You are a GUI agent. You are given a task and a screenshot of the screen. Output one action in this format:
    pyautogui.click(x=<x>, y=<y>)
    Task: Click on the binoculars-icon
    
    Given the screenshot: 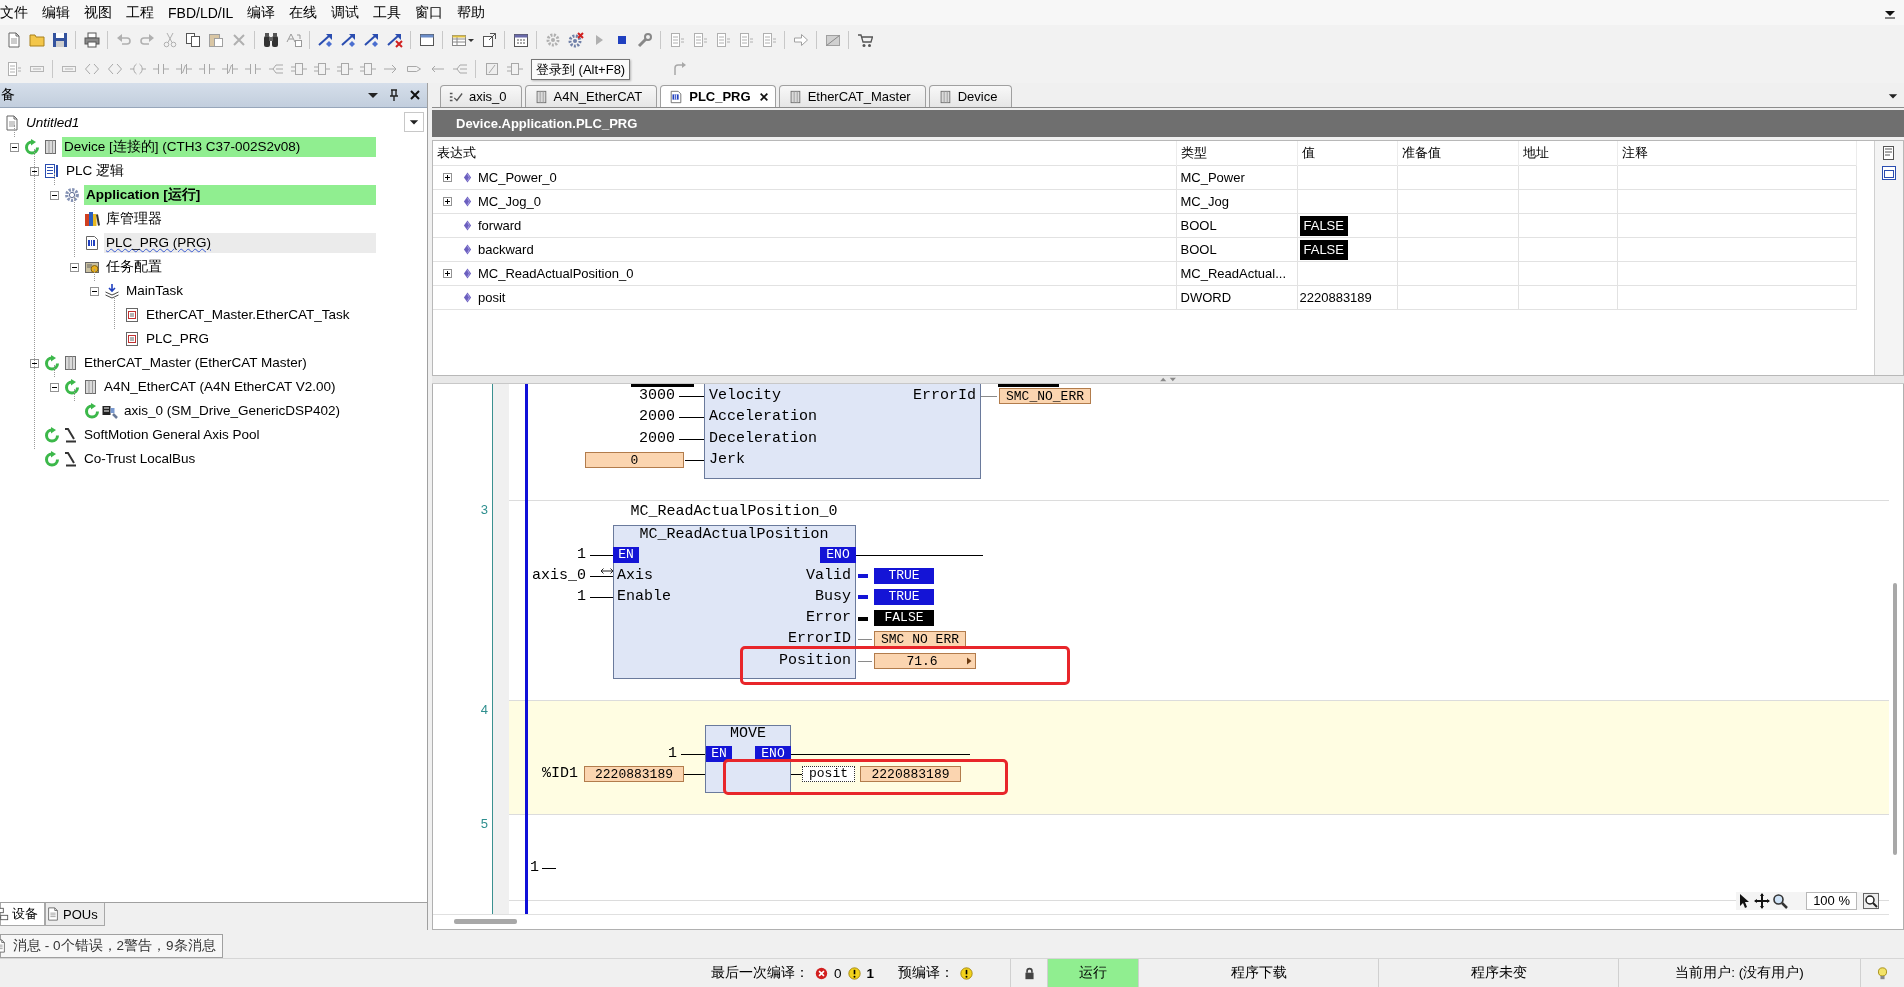 What is the action you would take?
    pyautogui.click(x=270, y=40)
    